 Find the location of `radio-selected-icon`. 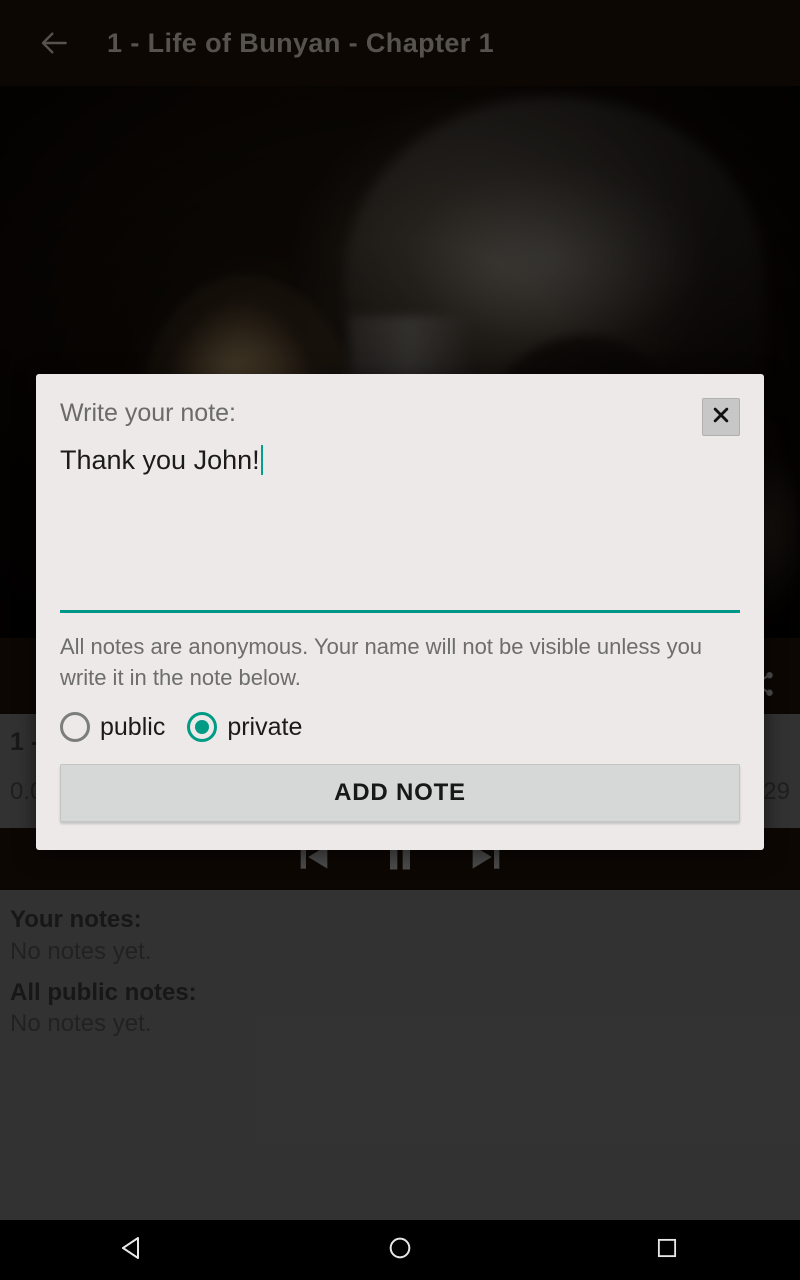

radio-selected-icon is located at coordinates (202, 727).